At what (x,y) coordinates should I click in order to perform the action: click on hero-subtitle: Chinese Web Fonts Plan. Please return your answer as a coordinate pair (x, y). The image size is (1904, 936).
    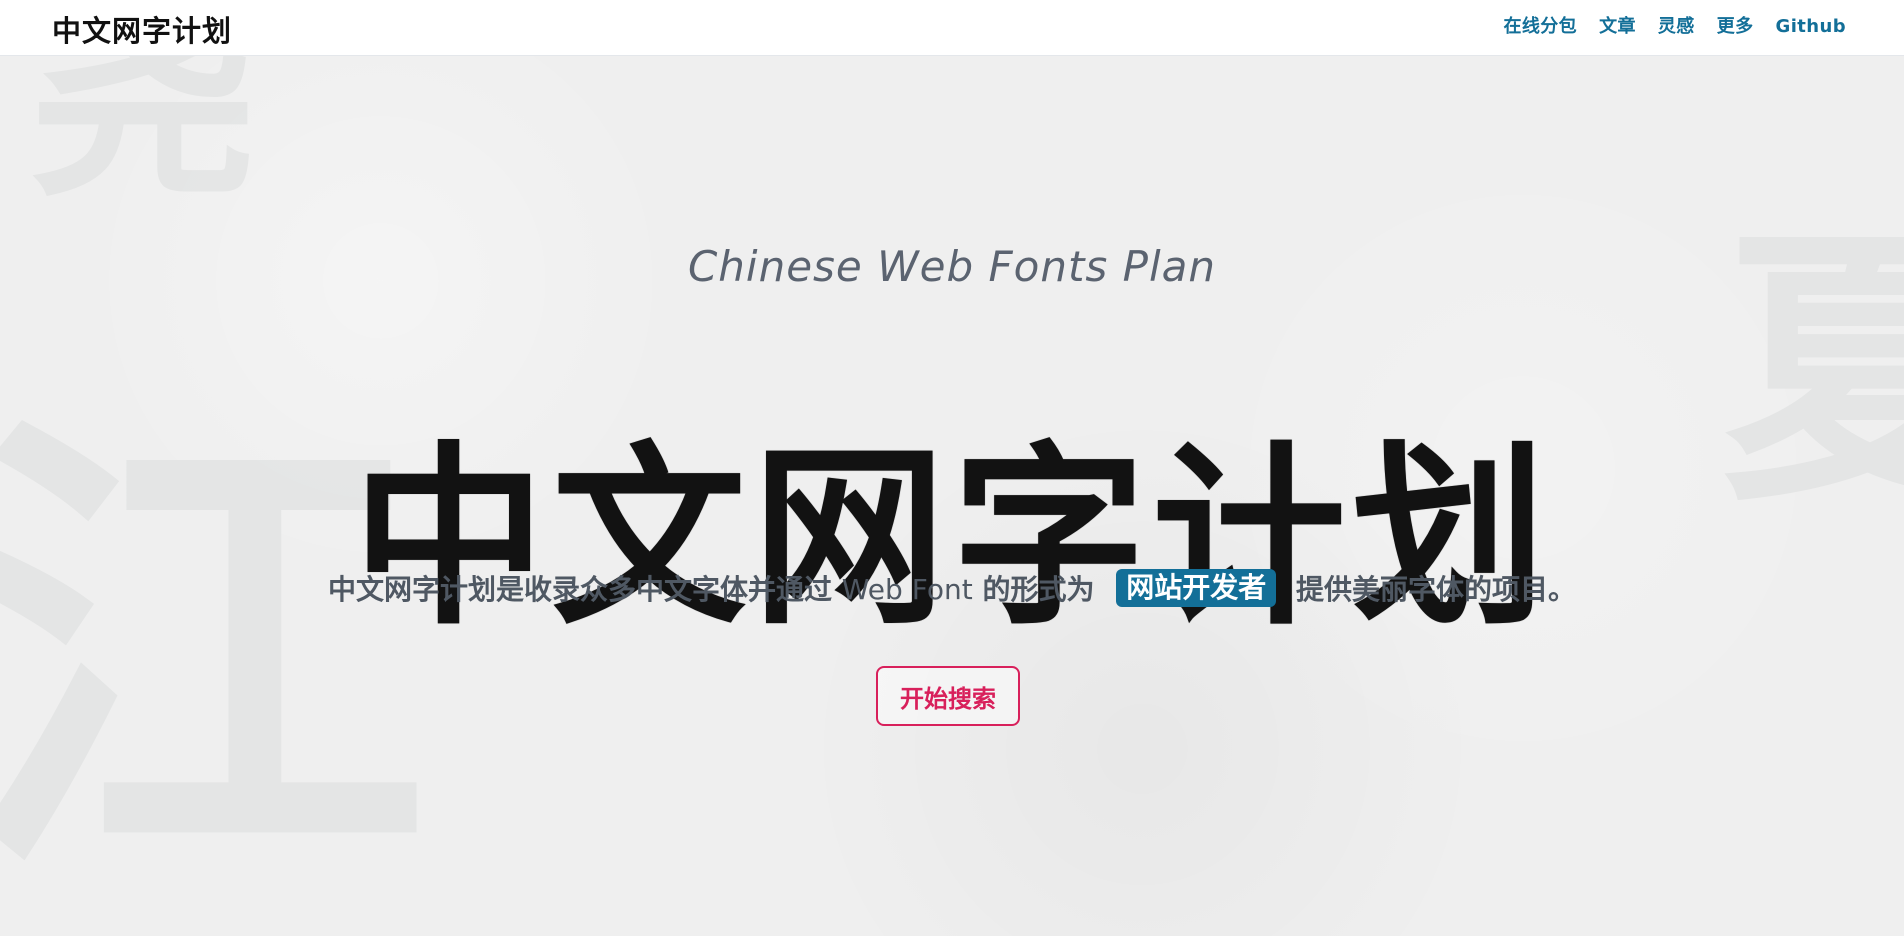
    Looking at the image, I should click on (952, 266).